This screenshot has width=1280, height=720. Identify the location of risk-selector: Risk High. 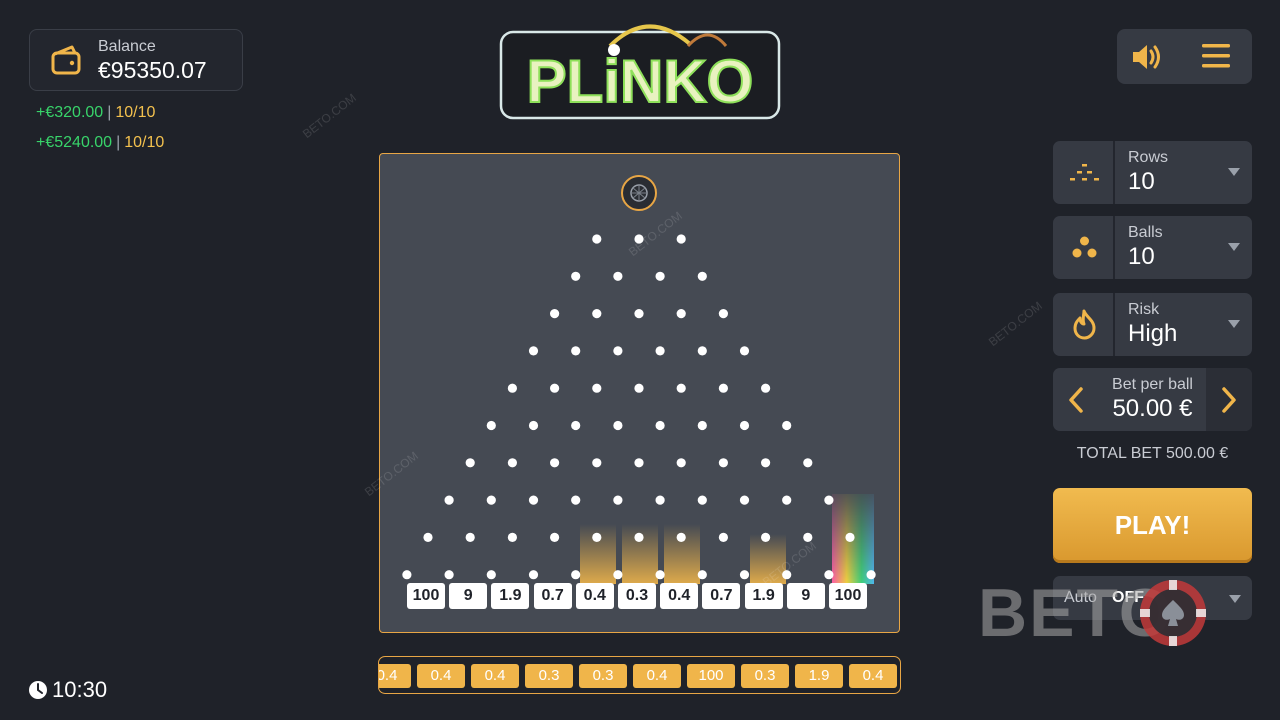
(1152, 324).